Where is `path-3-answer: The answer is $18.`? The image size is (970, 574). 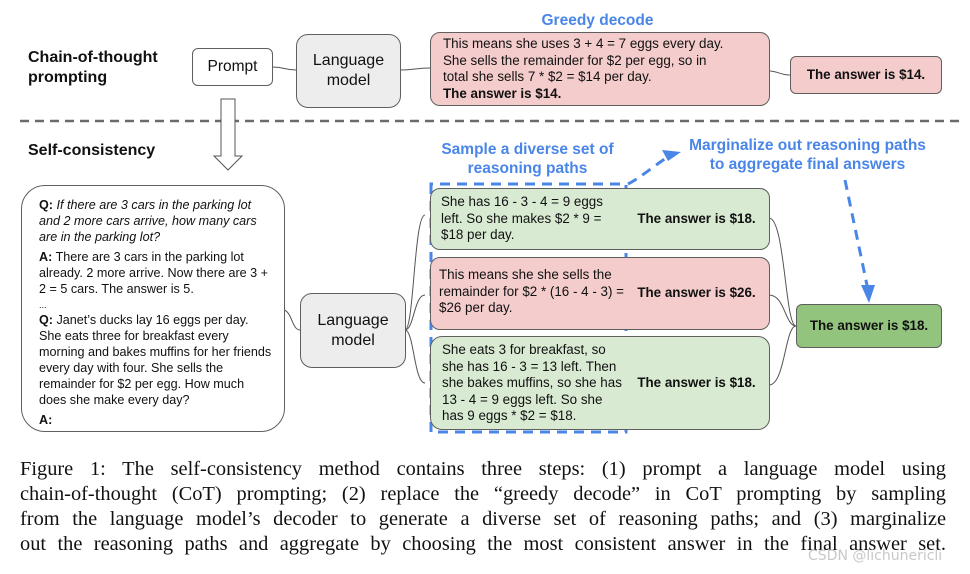 path-3-answer: The answer is $18. is located at coordinates (696, 382).